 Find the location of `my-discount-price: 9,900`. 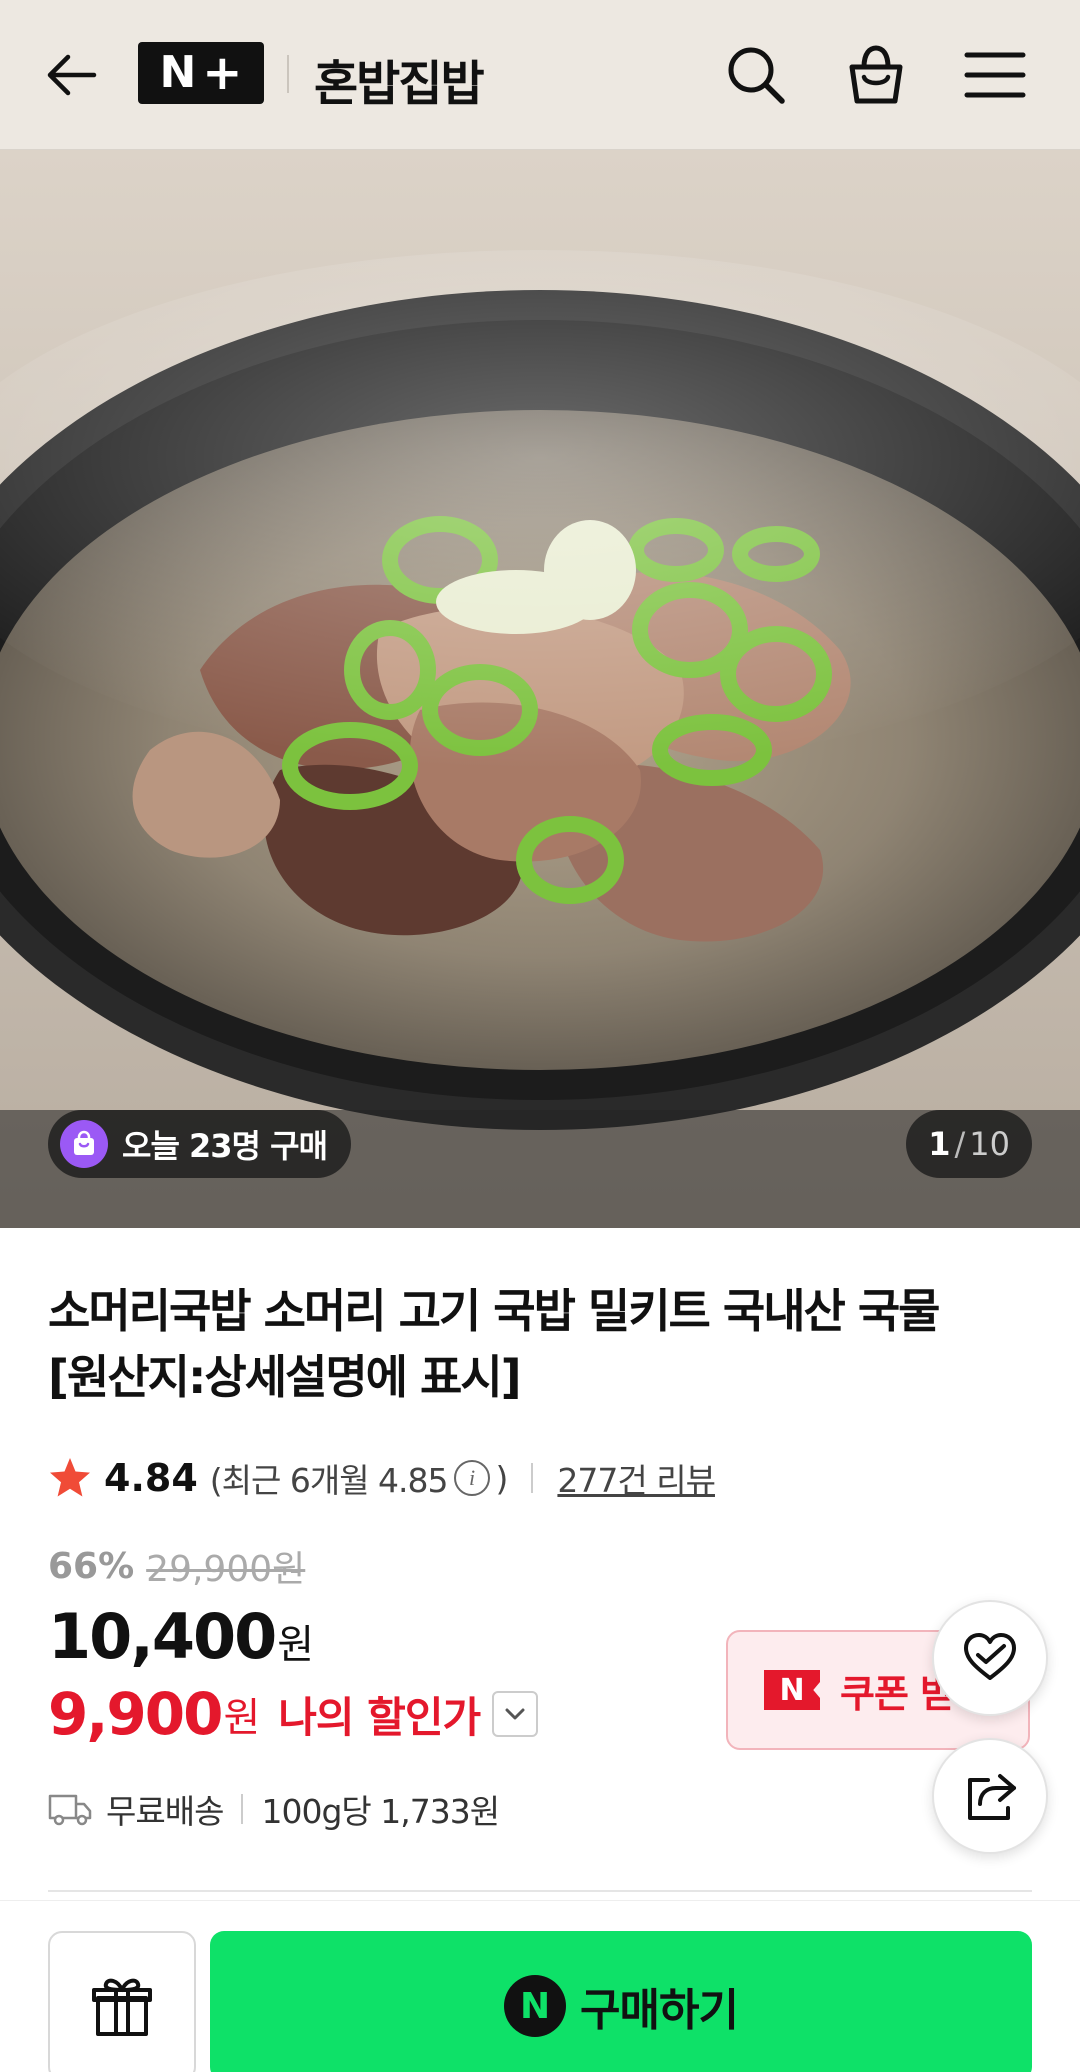

my-discount-price: 9,900 is located at coordinates (135, 1714).